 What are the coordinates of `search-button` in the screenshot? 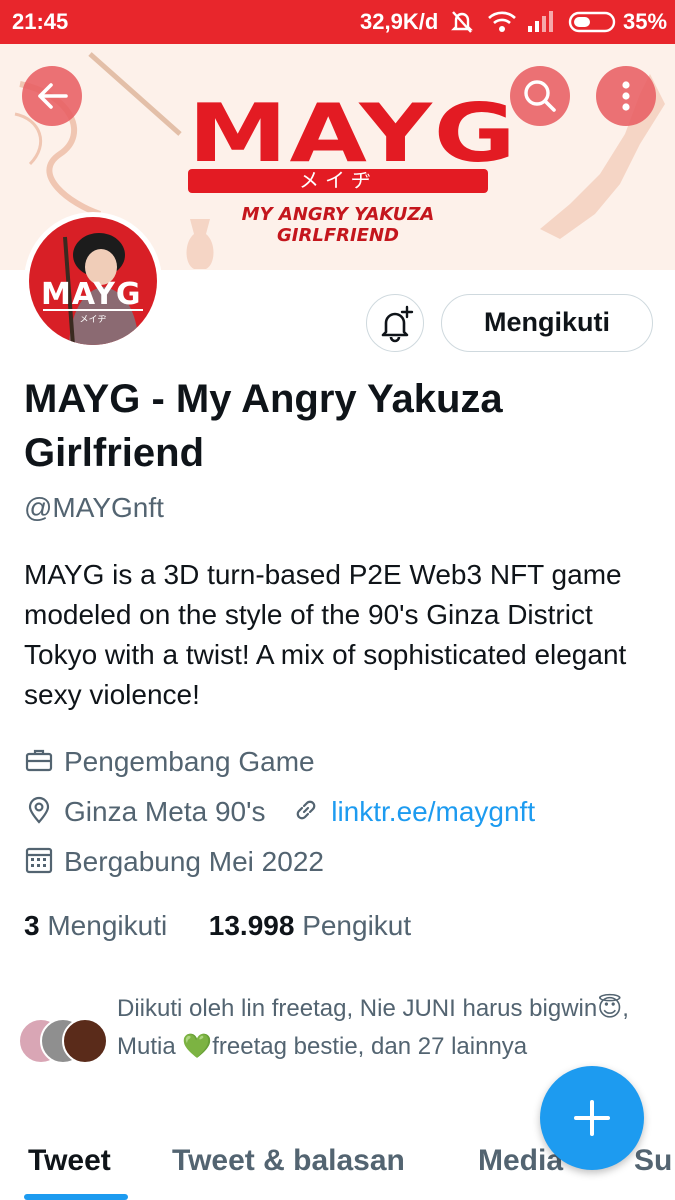 It's located at (540, 96).